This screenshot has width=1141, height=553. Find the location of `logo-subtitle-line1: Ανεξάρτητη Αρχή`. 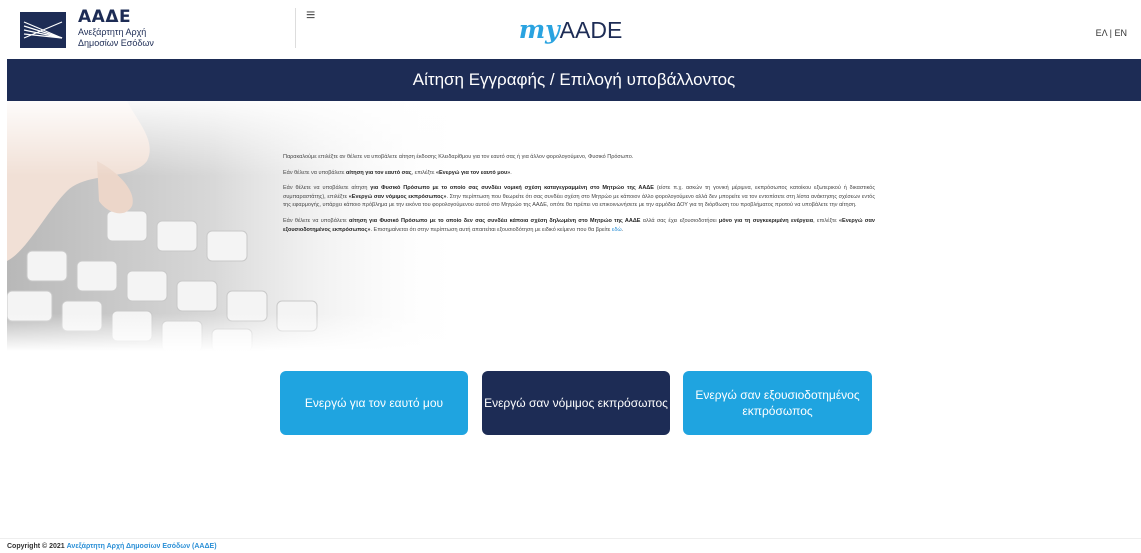

logo-subtitle-line1: Ανεξάρτητη Αρχή is located at coordinates (112, 32).